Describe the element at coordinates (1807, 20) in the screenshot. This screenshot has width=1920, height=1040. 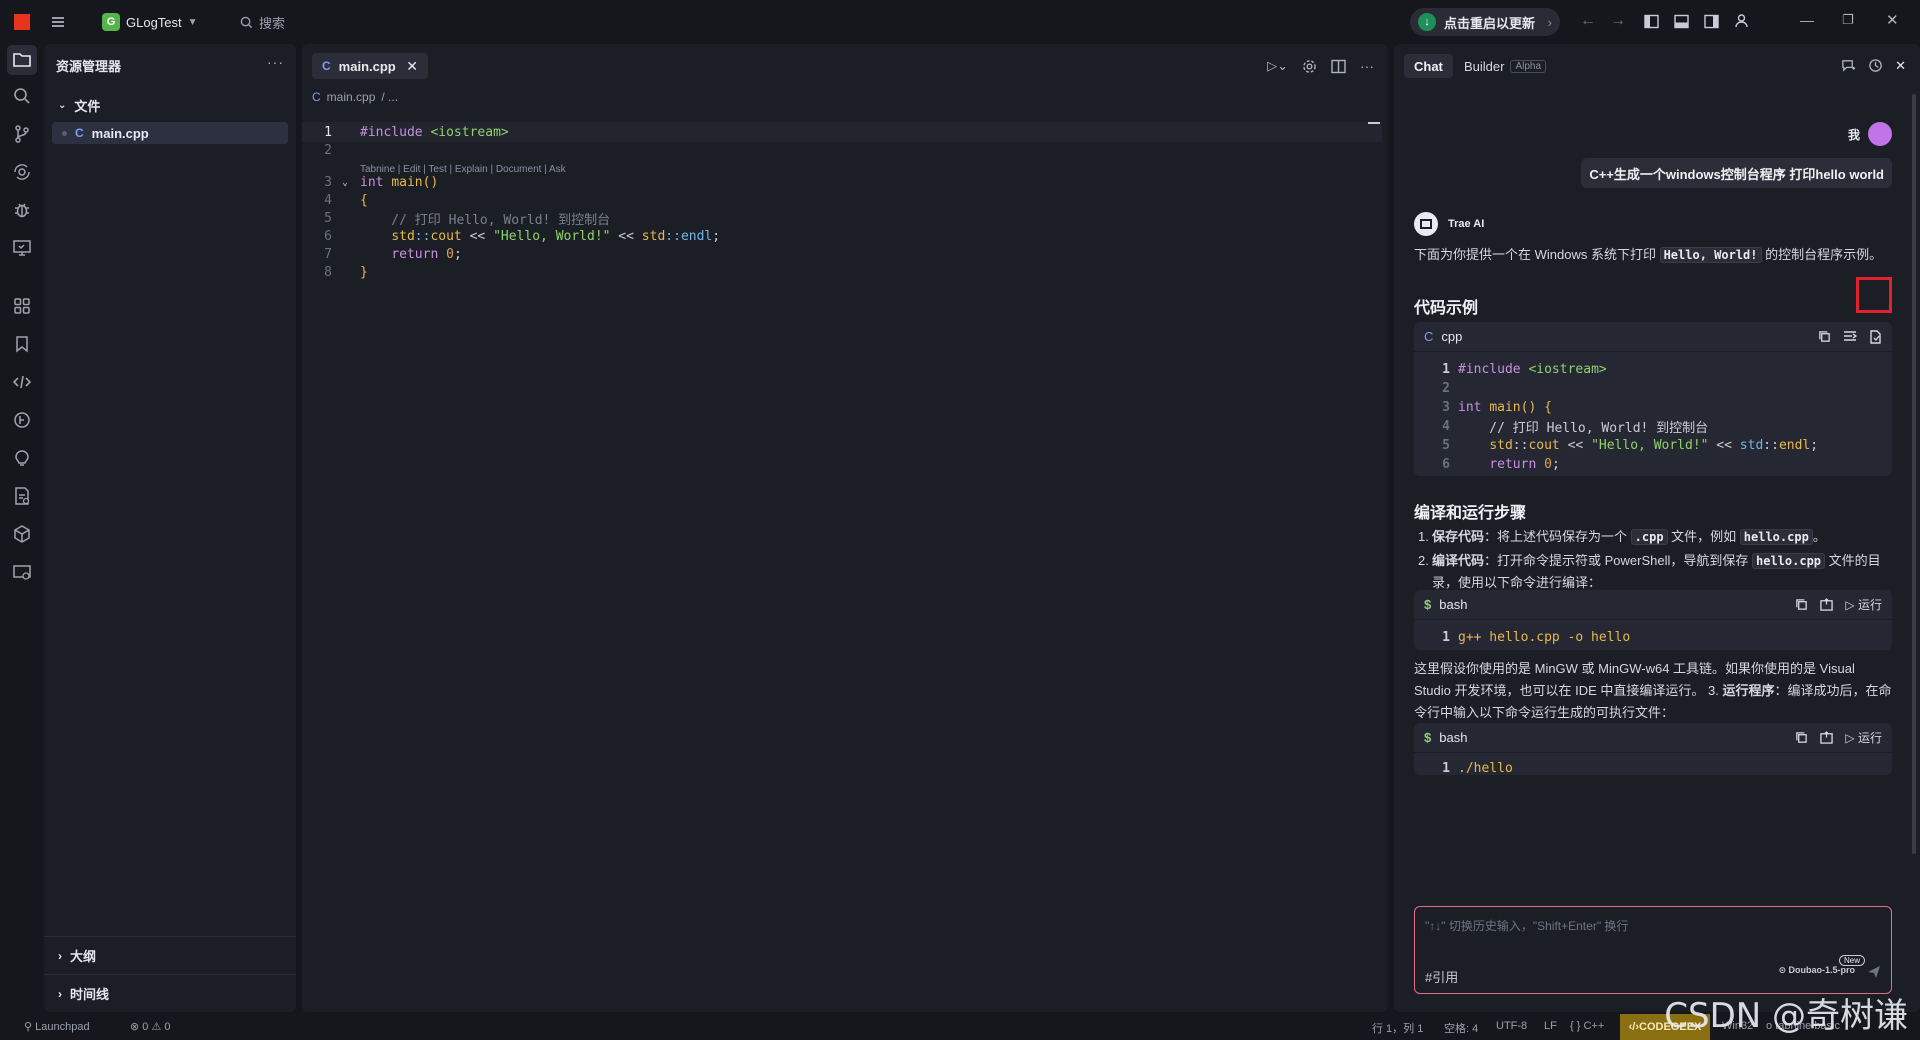
I see `minimize-icon: —` at that location.